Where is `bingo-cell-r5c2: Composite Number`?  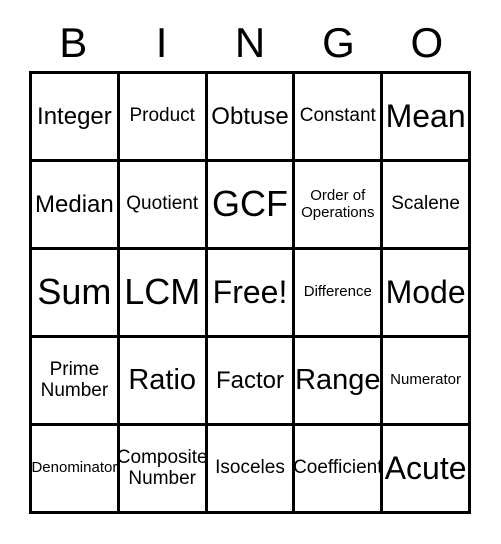 bingo-cell-r5c2: Composite Number is located at coordinates (163, 470).